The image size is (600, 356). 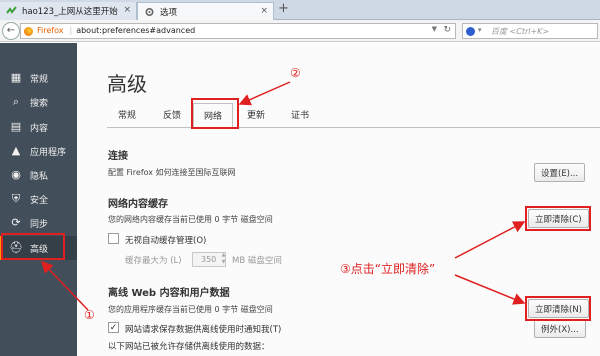 What do you see at coordinates (28, 31) in the screenshot?
I see `firefox-logo-icon` at bounding box center [28, 31].